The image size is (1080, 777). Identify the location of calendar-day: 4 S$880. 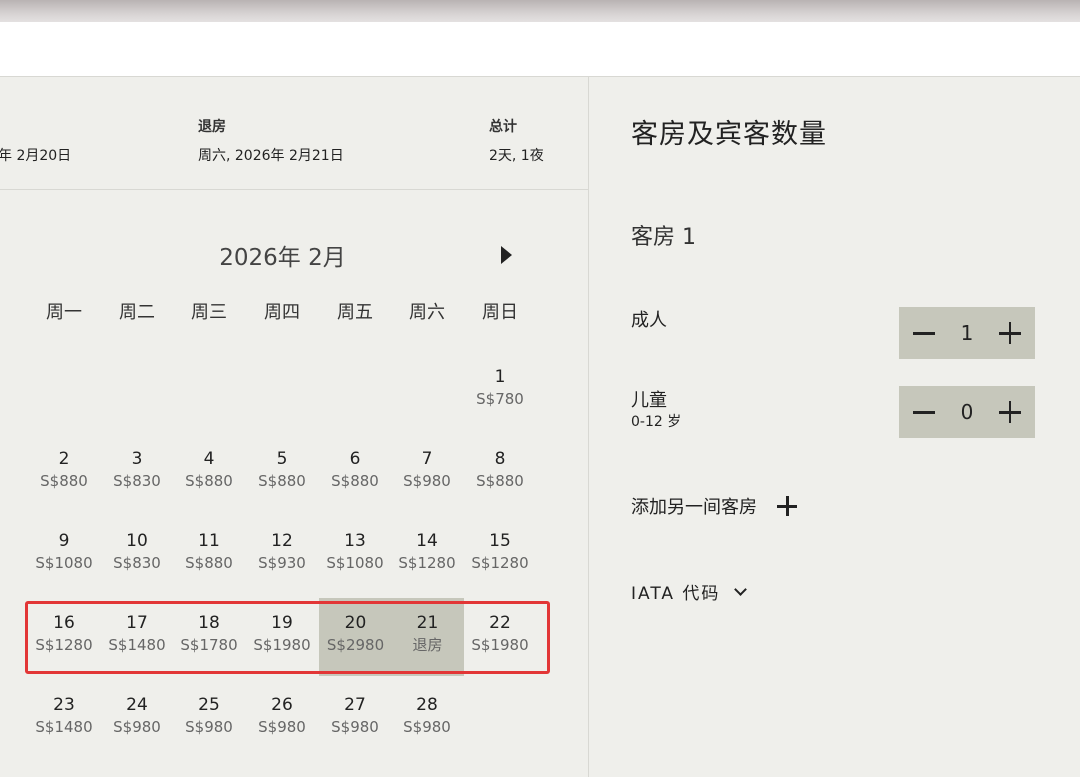
(209, 473).